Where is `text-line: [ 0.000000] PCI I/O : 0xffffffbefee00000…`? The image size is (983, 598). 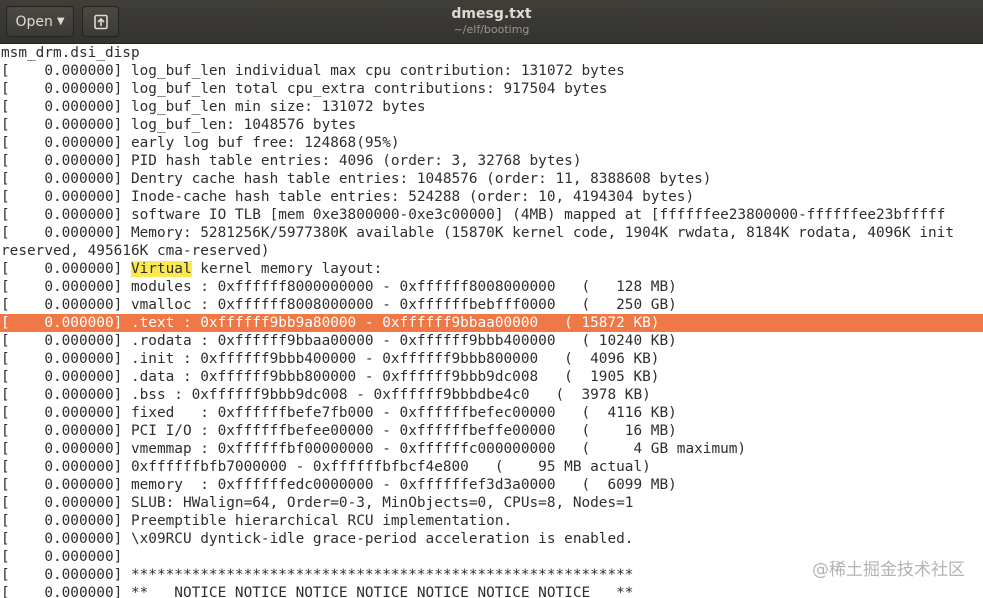
text-line: [ 0.000000] PCI I/O : 0xffffffbefee00000… is located at coordinates (491, 431).